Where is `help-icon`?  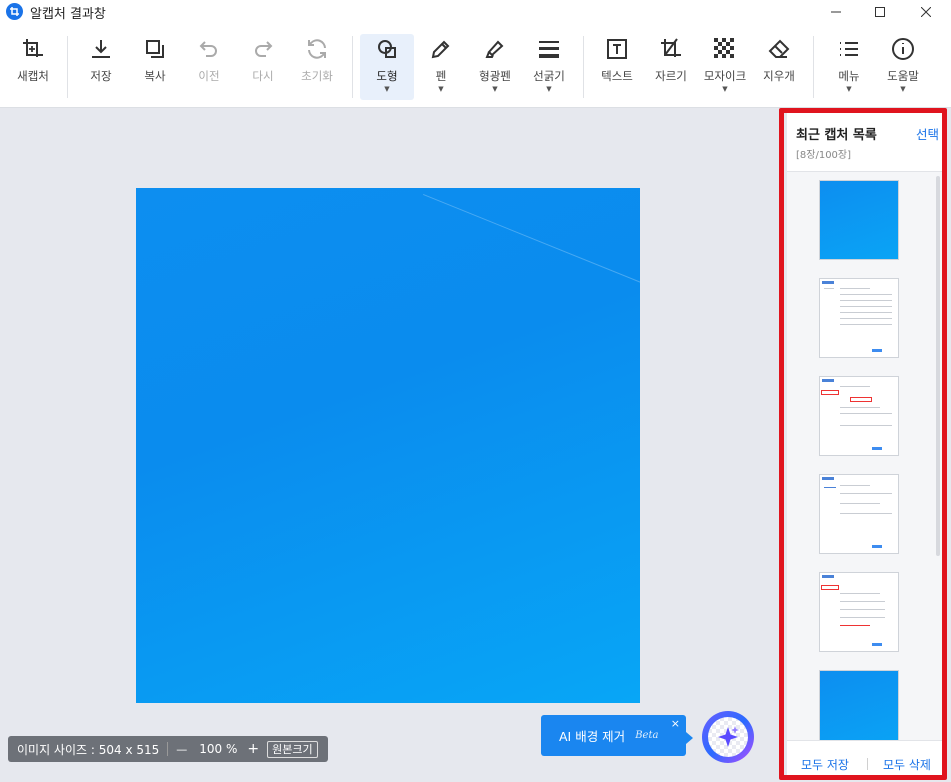 help-icon is located at coordinates (903, 49).